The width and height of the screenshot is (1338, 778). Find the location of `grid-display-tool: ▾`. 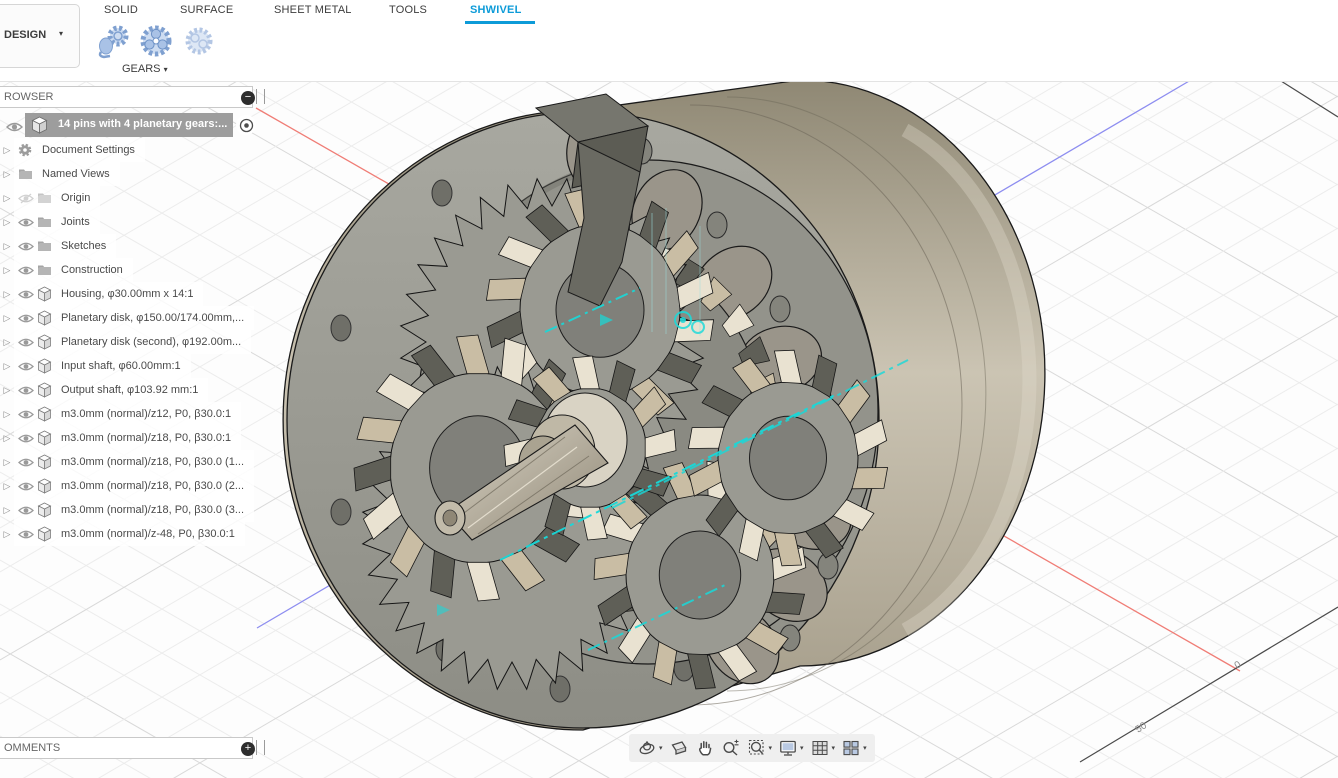

grid-display-tool: ▾ is located at coordinates (823, 748).